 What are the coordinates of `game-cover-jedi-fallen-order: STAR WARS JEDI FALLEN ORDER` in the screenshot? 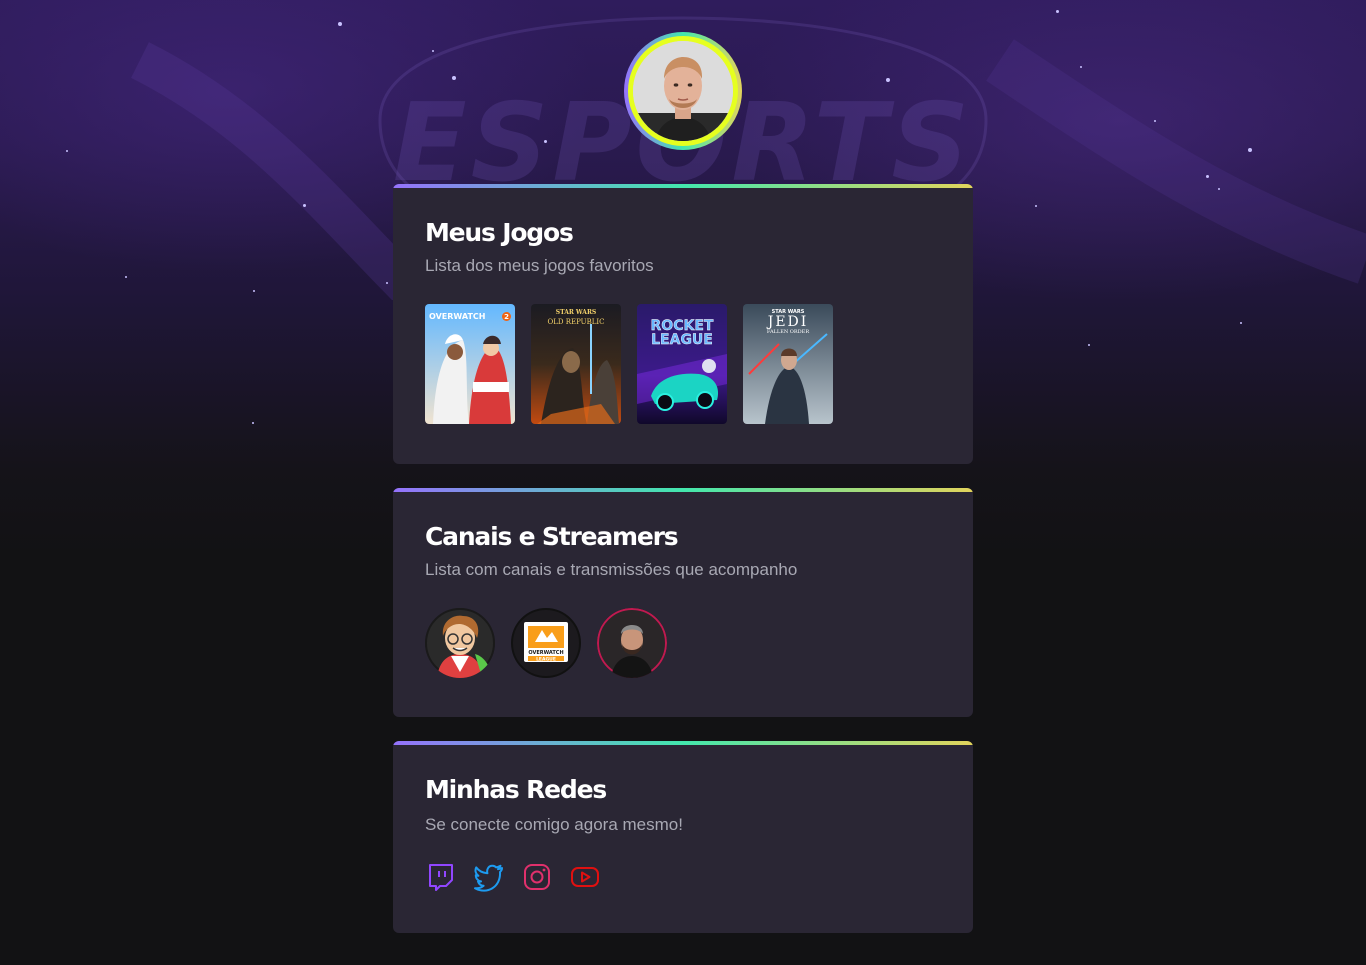 It's located at (788, 364).